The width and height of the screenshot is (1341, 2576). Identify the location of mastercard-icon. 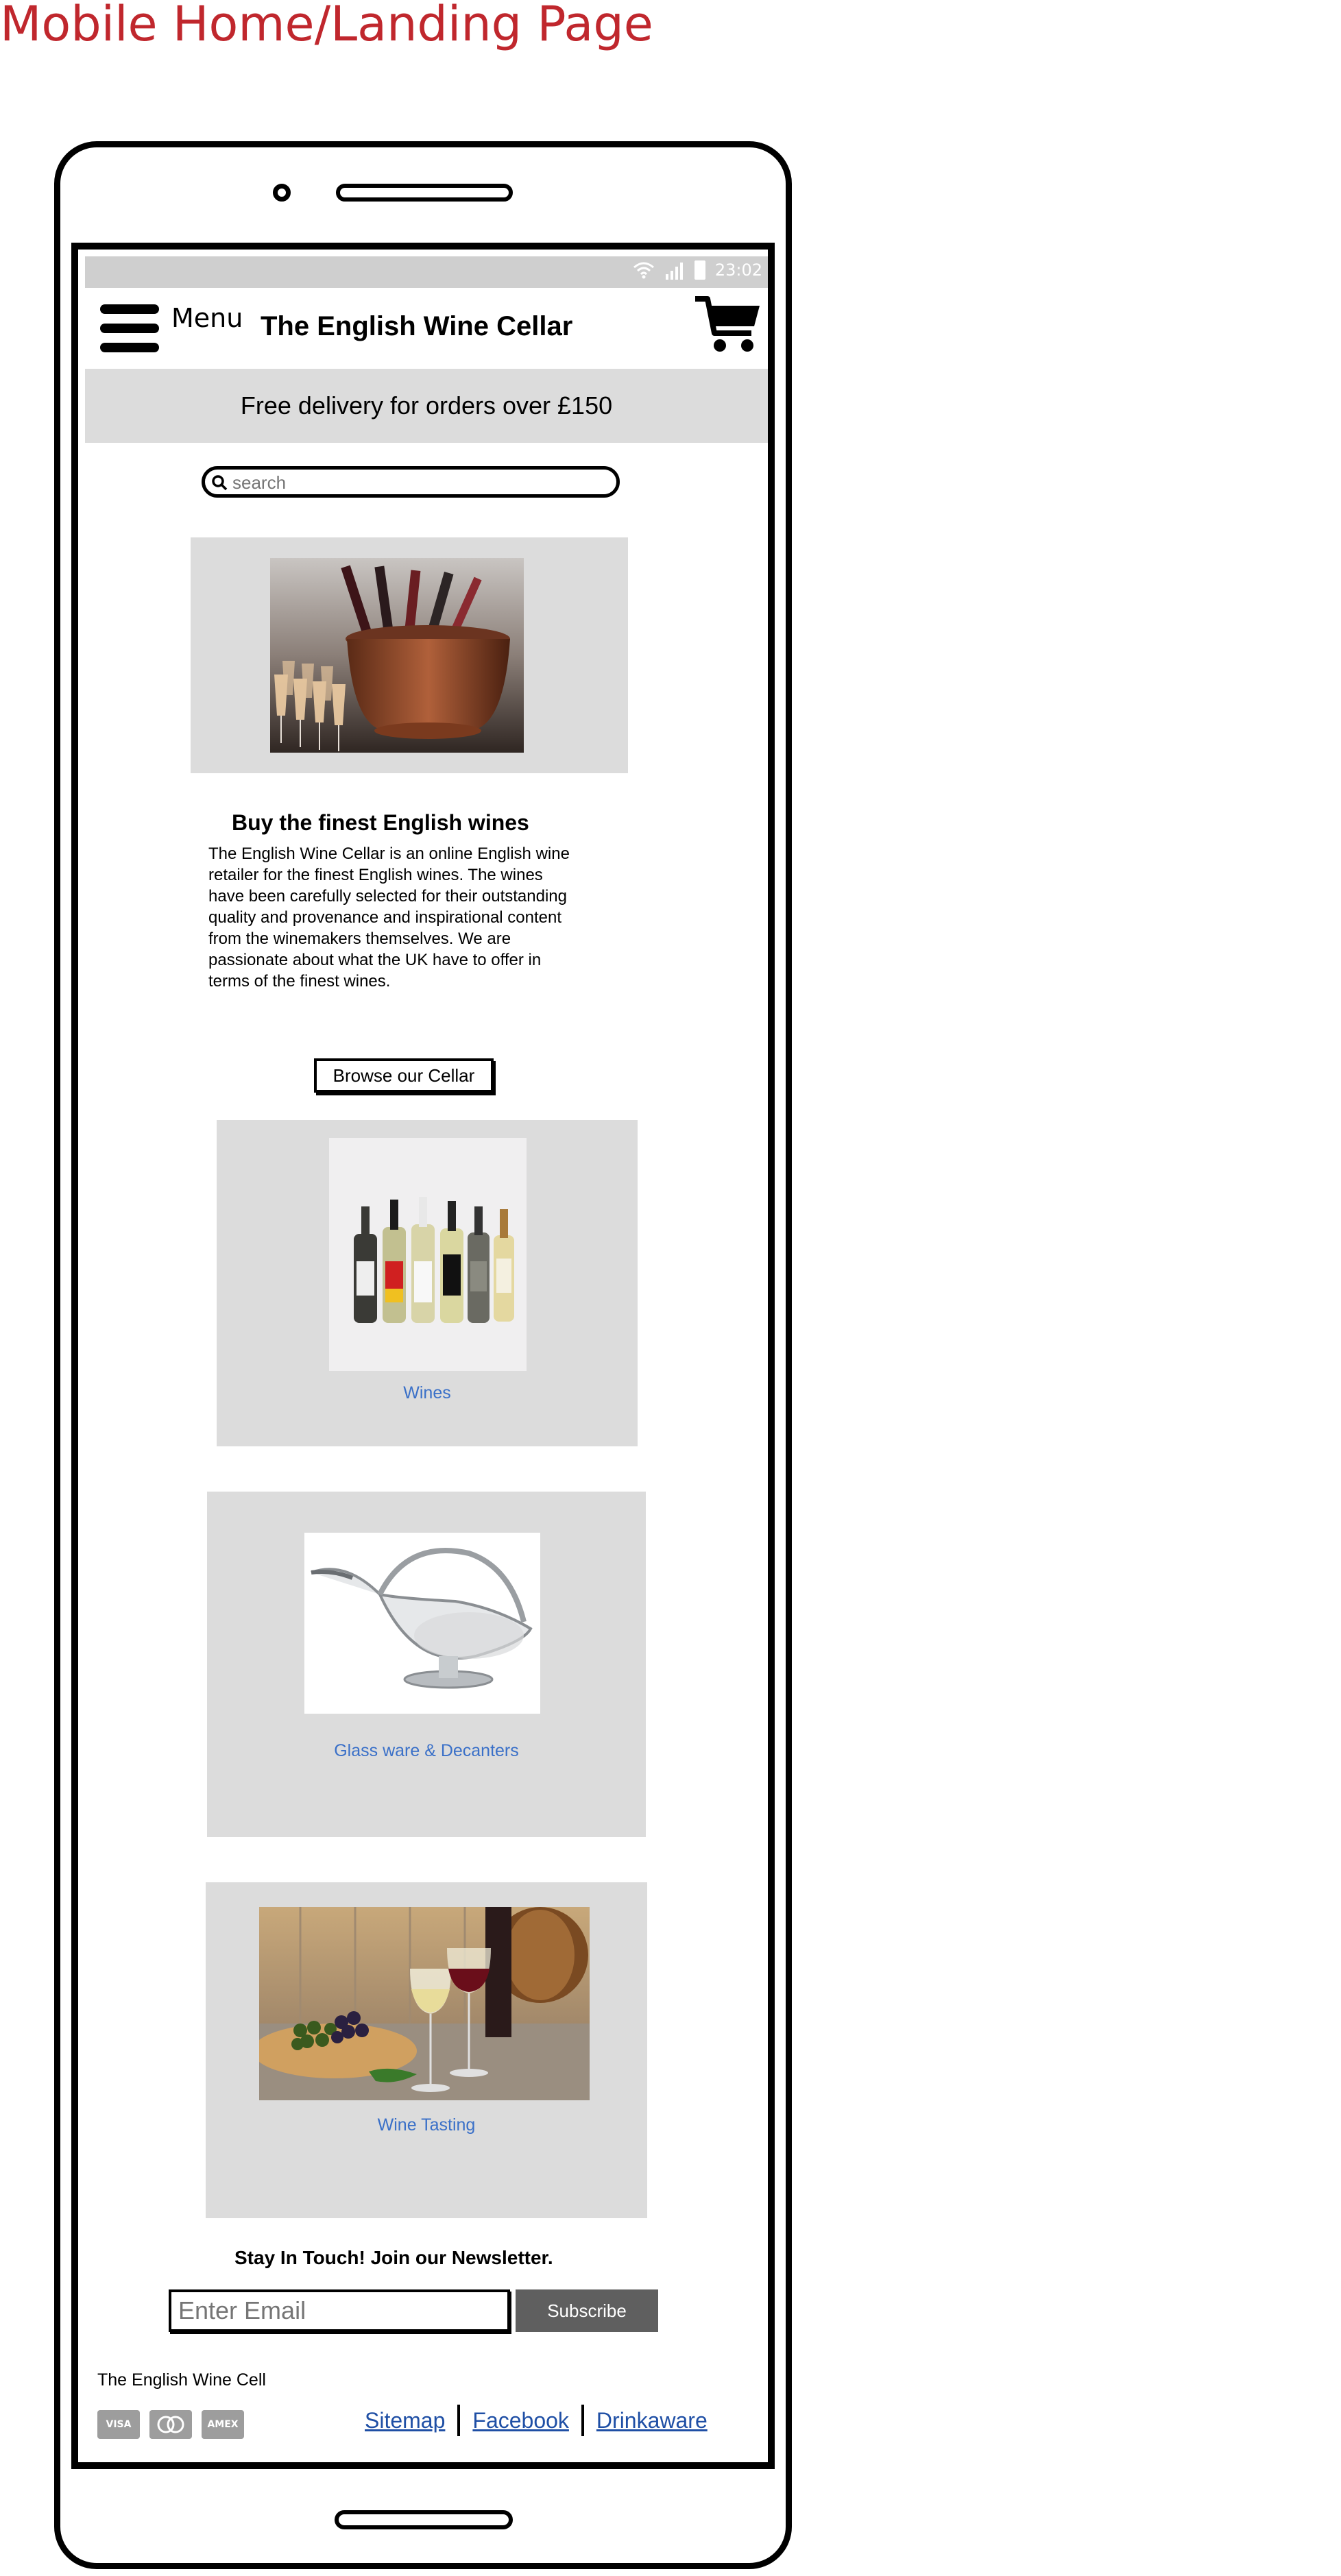
(170, 2424).